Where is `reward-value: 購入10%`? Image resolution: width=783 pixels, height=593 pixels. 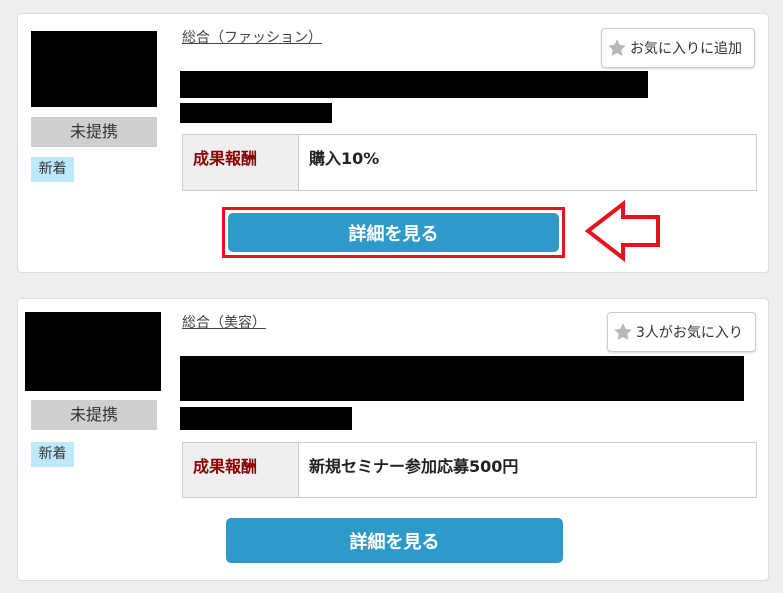 reward-value: 購入10% is located at coordinates (344, 158).